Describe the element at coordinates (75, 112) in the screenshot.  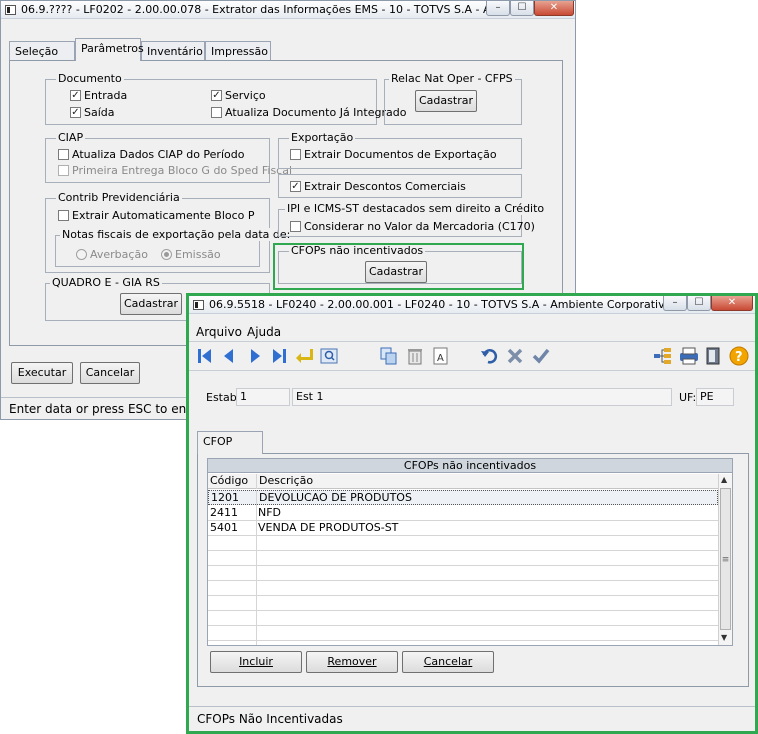
I see `saida-checkbox: ✓` at that location.